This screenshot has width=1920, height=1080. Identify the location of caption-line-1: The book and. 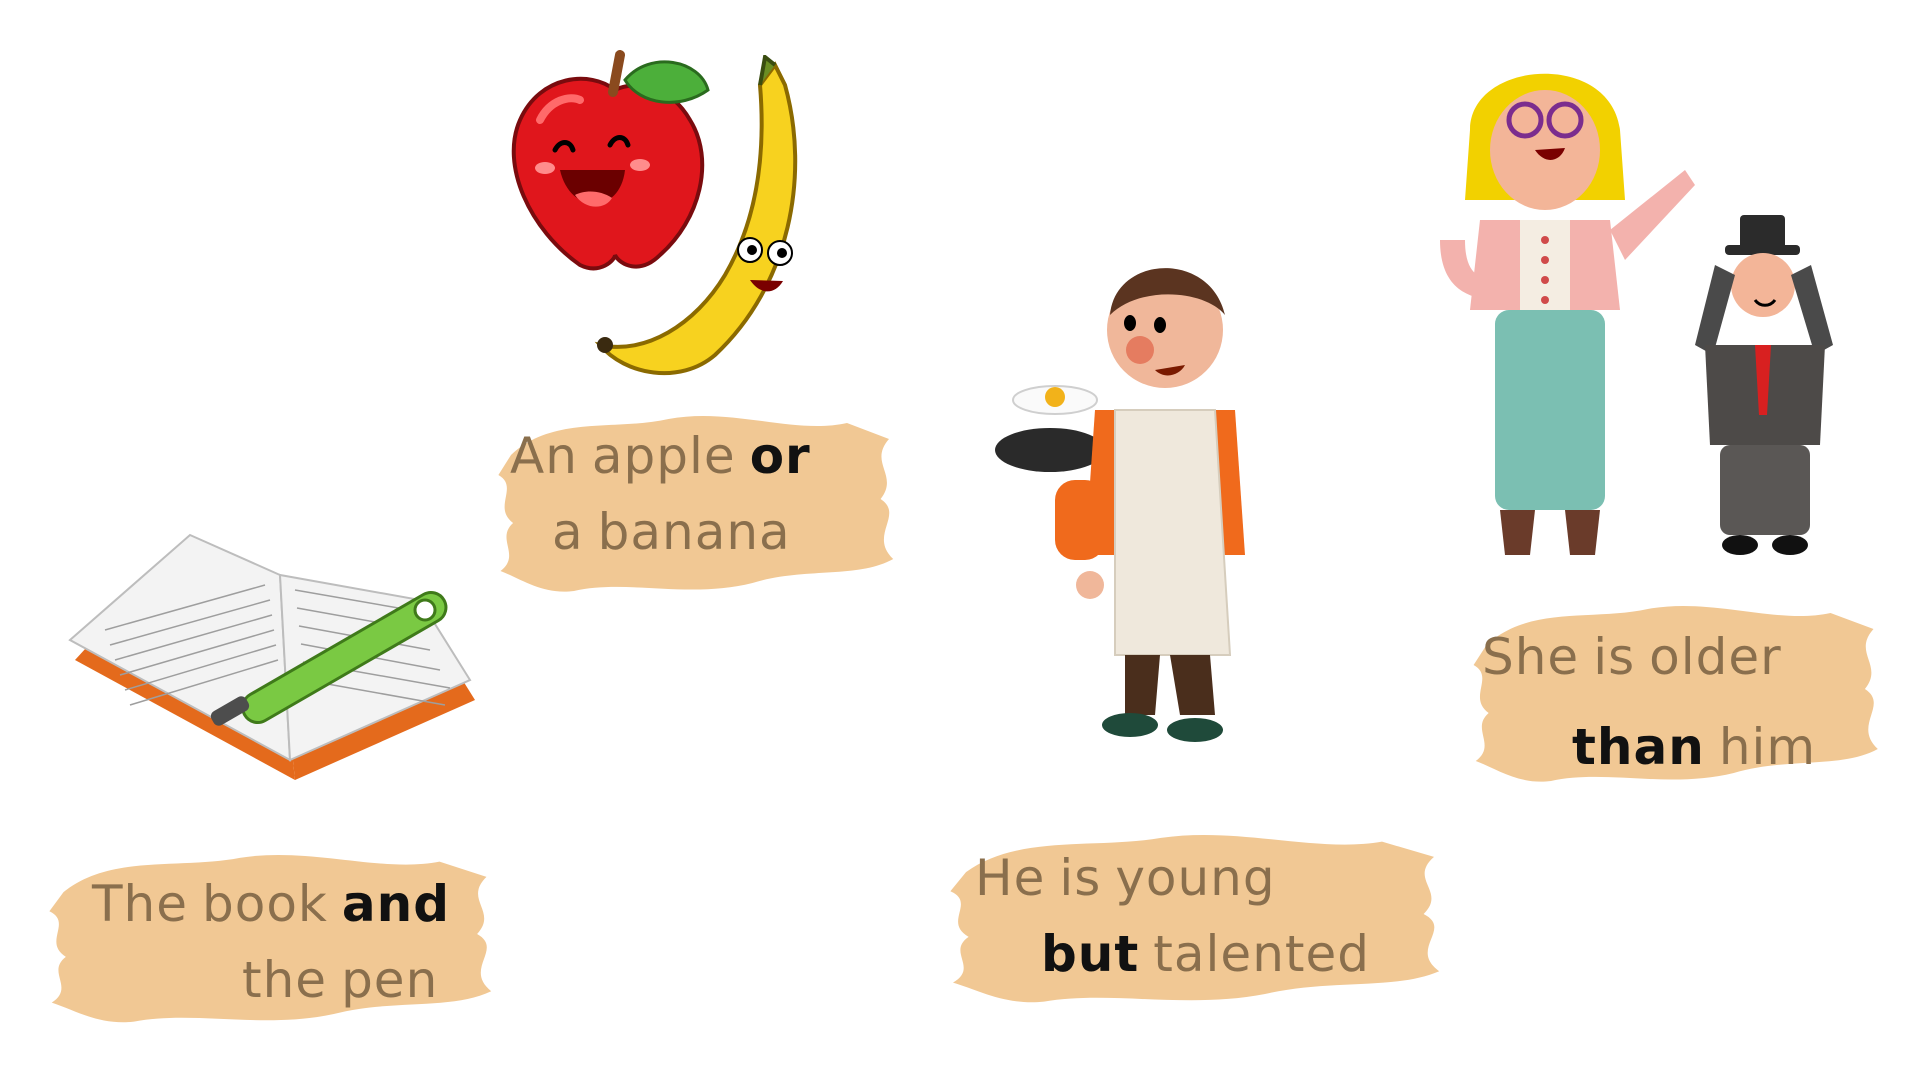
(271, 904).